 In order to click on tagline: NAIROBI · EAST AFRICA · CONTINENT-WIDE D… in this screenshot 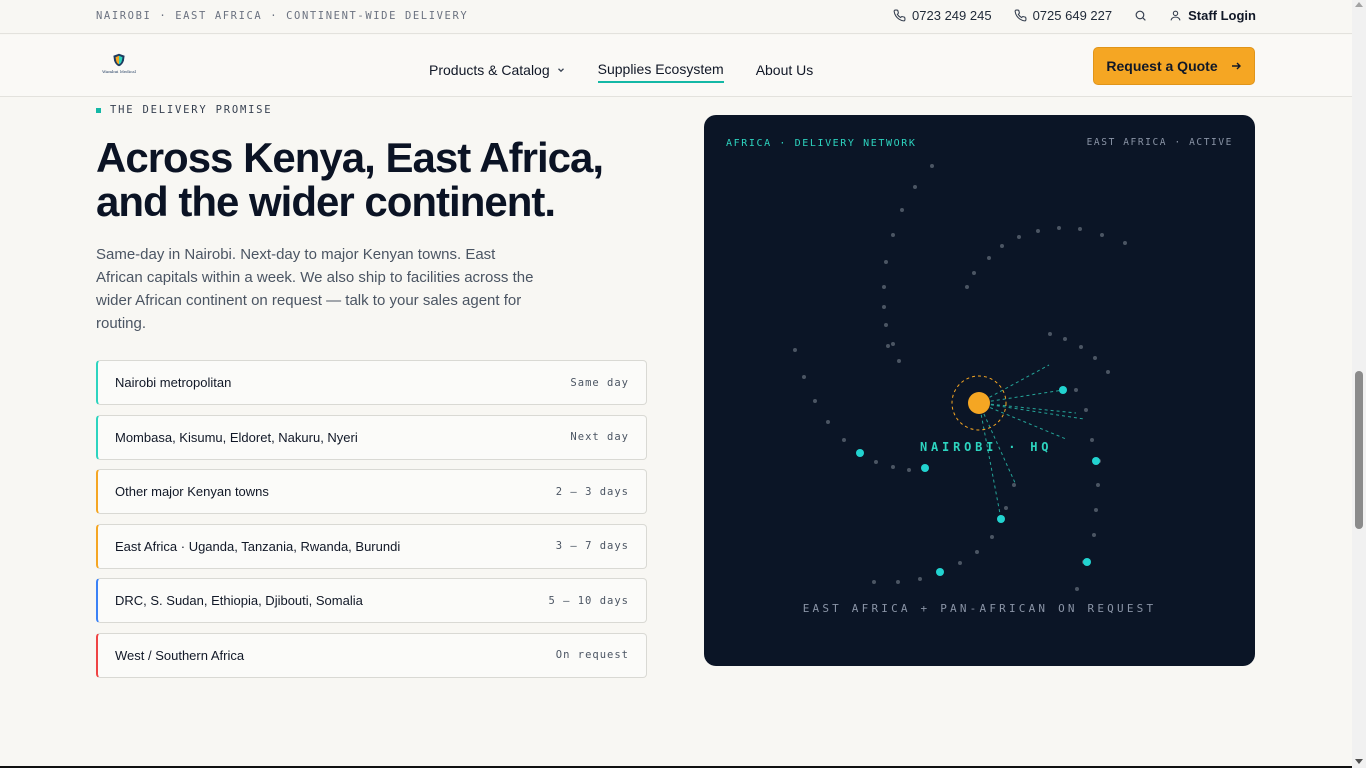, I will do `click(282, 16)`.